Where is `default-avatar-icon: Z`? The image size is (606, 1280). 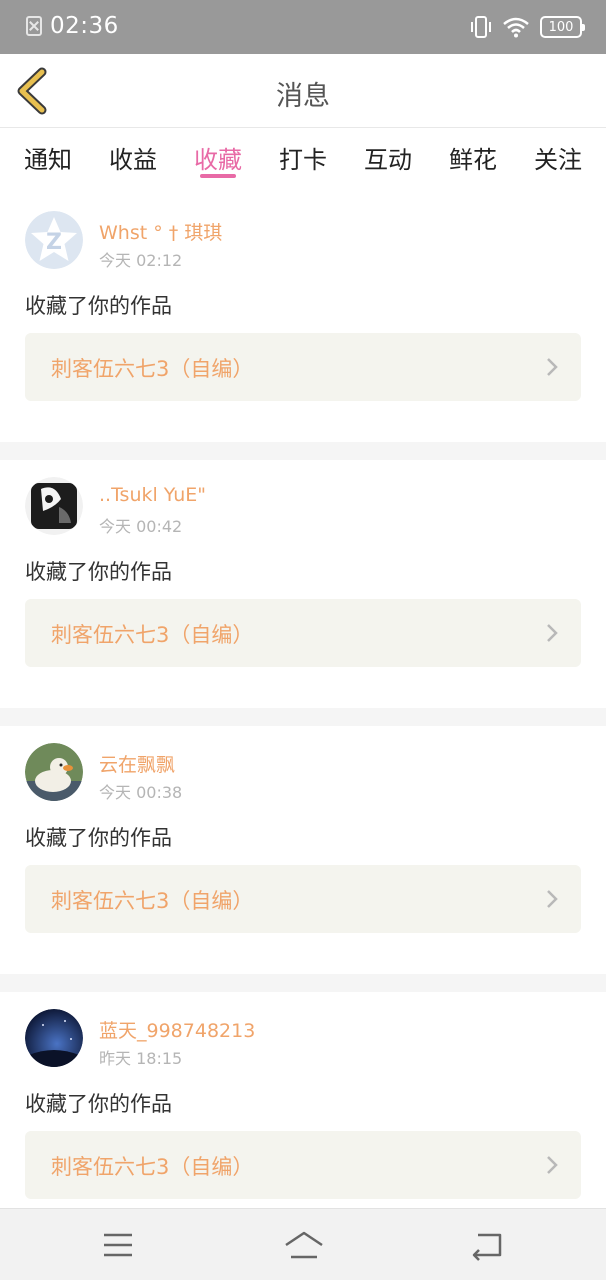 default-avatar-icon: Z is located at coordinates (54, 240).